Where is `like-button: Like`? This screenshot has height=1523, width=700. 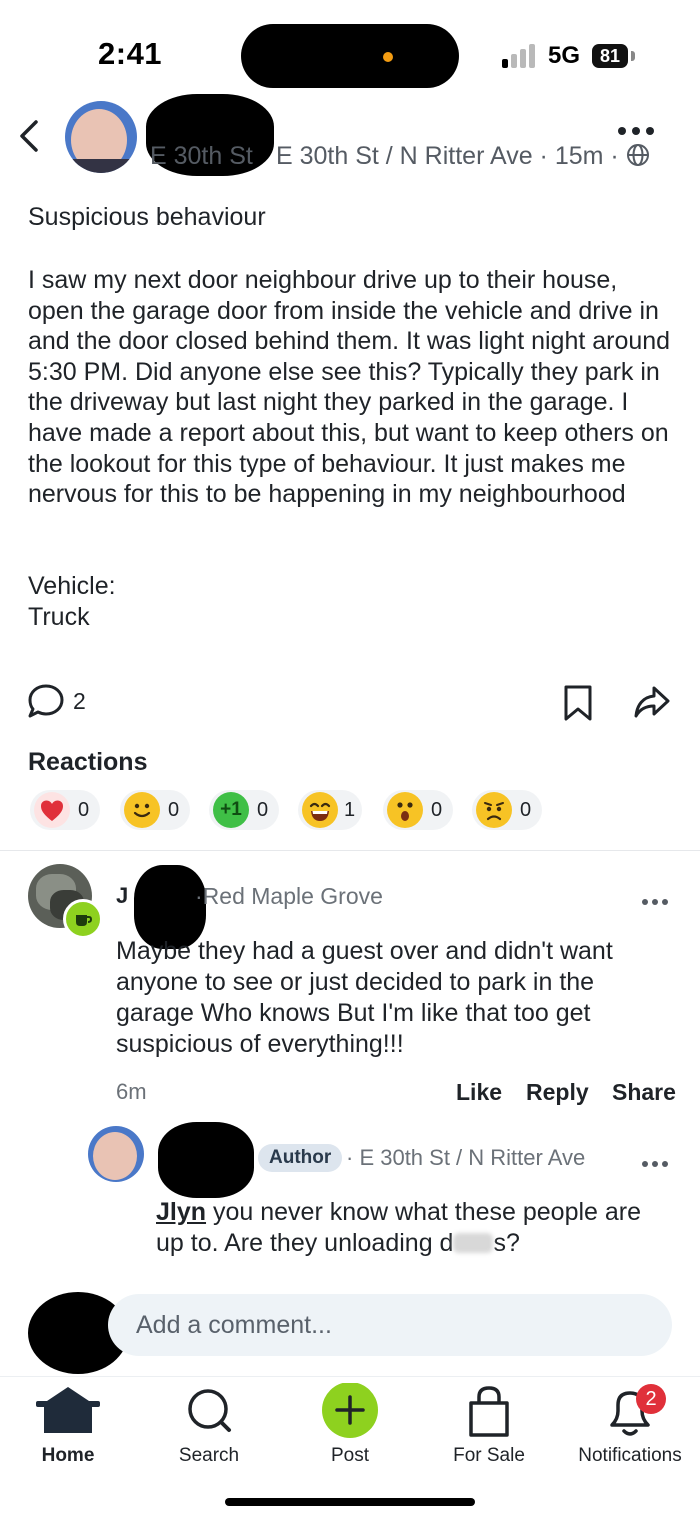
like-button: Like is located at coordinates (479, 1092).